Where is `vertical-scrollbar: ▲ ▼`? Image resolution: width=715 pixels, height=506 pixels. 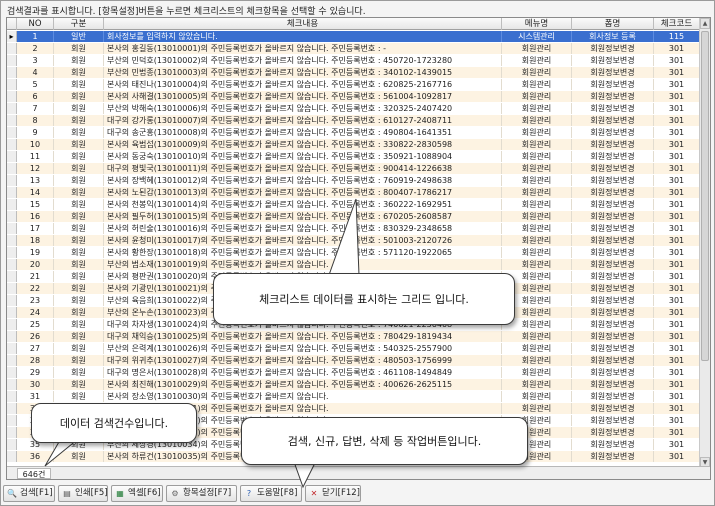
vertical-scrollbar: ▲ ▼ is located at coordinates (704, 243).